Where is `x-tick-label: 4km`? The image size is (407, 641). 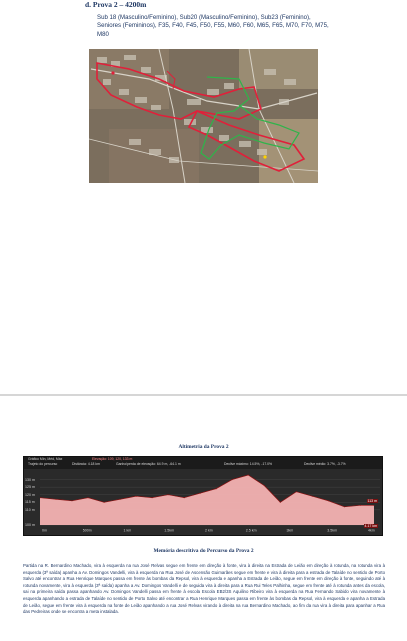 x-tick-label: 4km is located at coordinates (371, 531).